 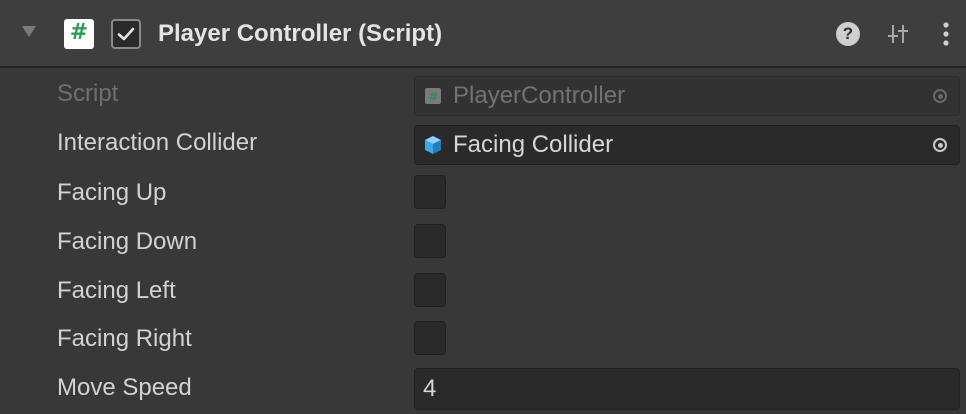 What do you see at coordinates (124, 338) in the screenshot?
I see `field-label-facing-right: Facing Right` at bounding box center [124, 338].